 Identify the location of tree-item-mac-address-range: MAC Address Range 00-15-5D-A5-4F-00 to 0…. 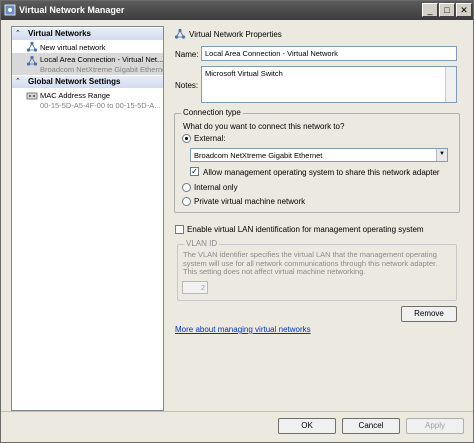
(87, 100).